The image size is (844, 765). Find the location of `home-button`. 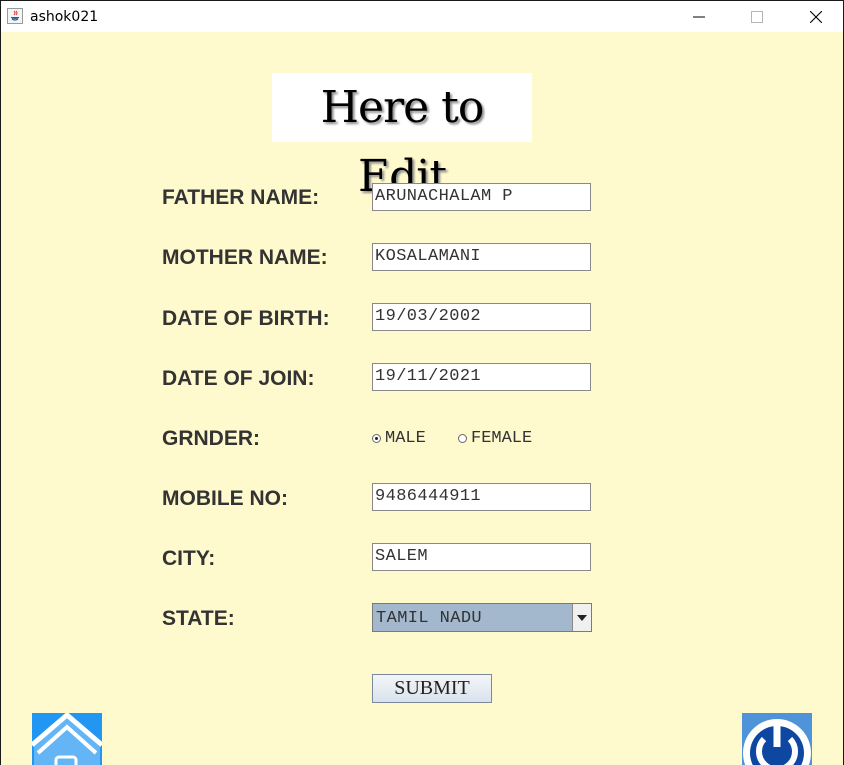

home-button is located at coordinates (67, 739).